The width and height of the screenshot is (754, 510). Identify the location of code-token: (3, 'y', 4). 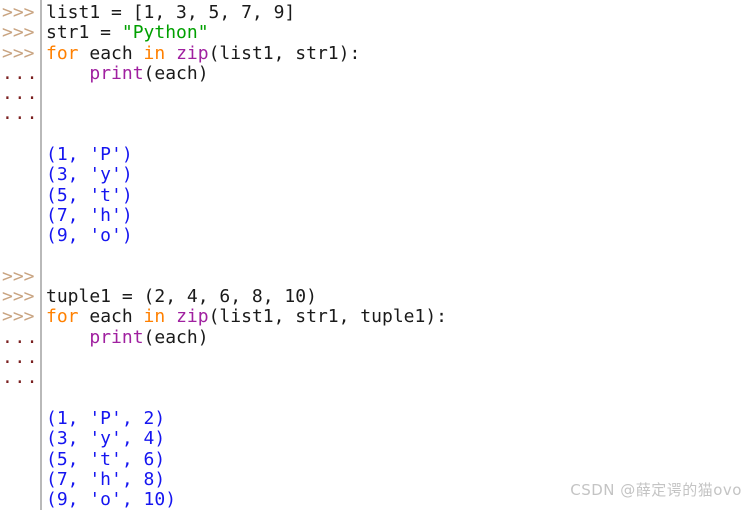
(106, 439).